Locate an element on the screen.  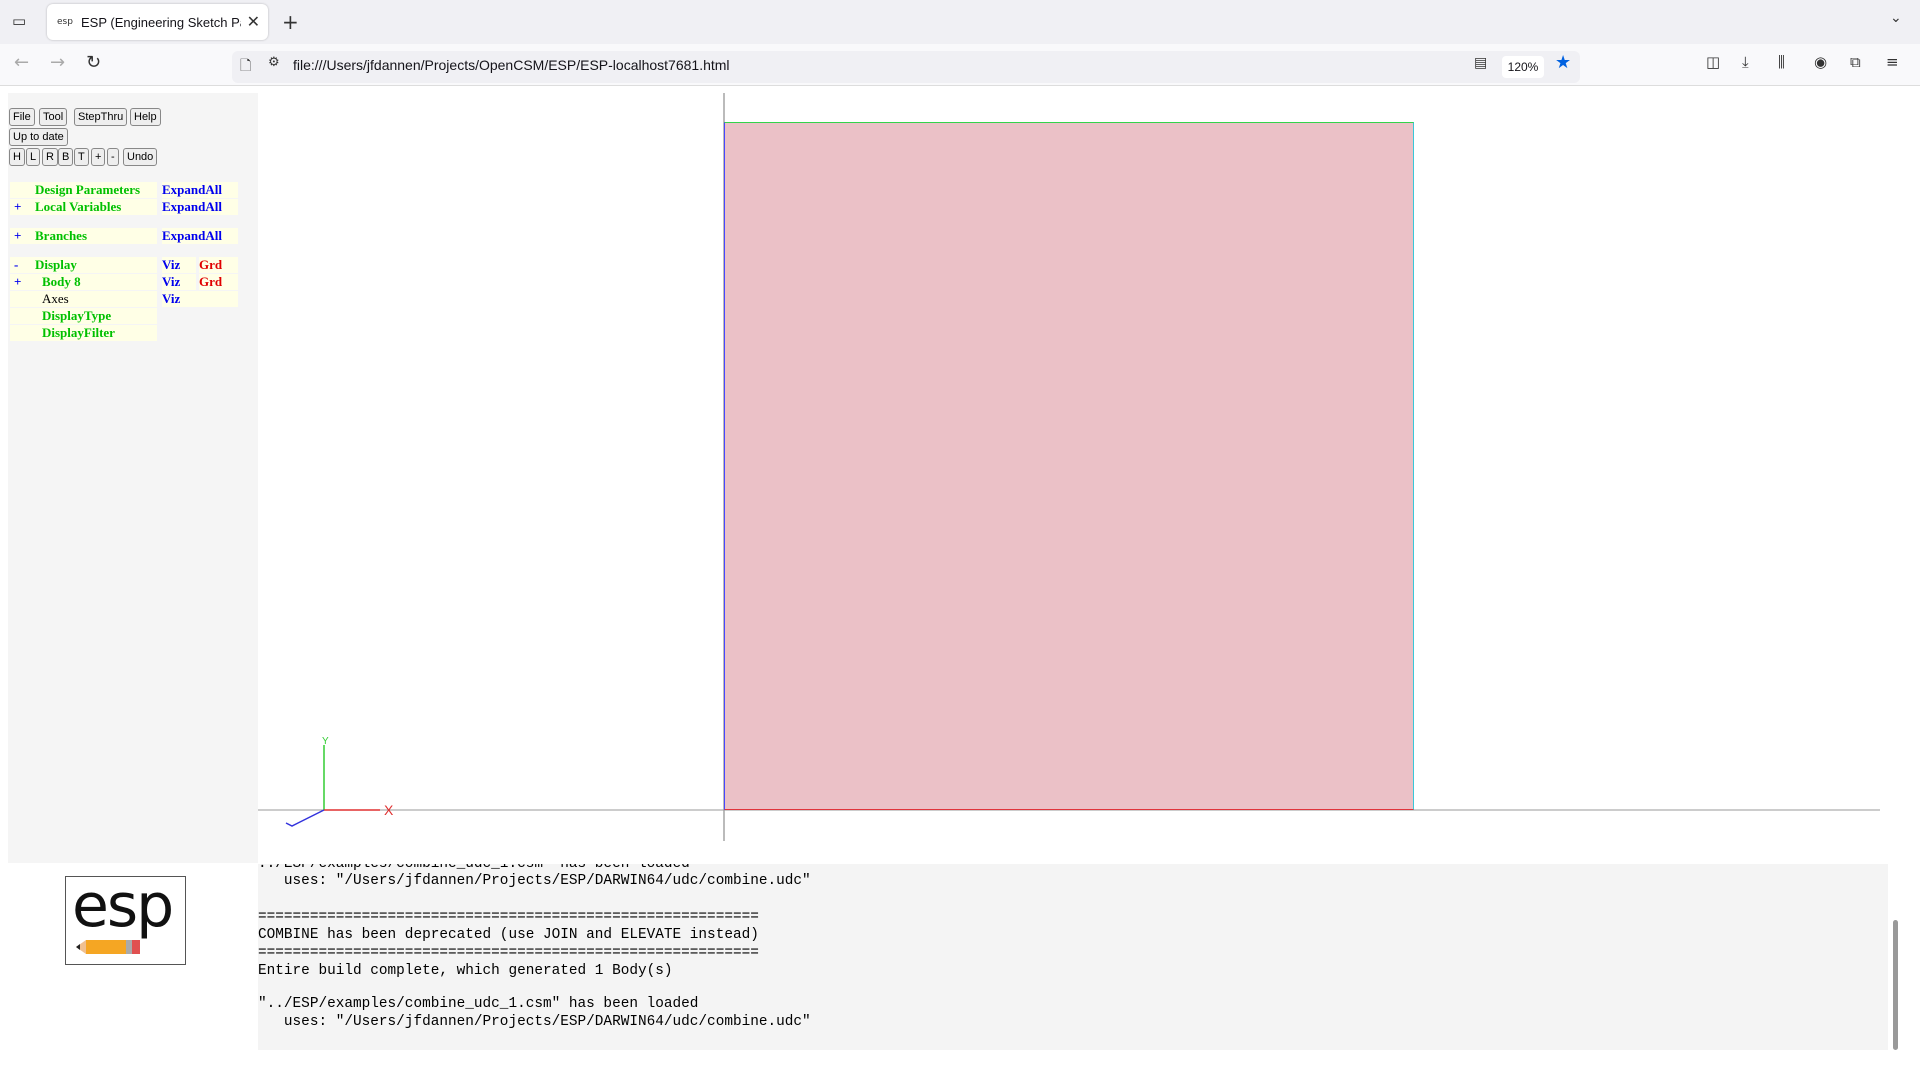
esp-logo: esp is located at coordinates (125, 918).